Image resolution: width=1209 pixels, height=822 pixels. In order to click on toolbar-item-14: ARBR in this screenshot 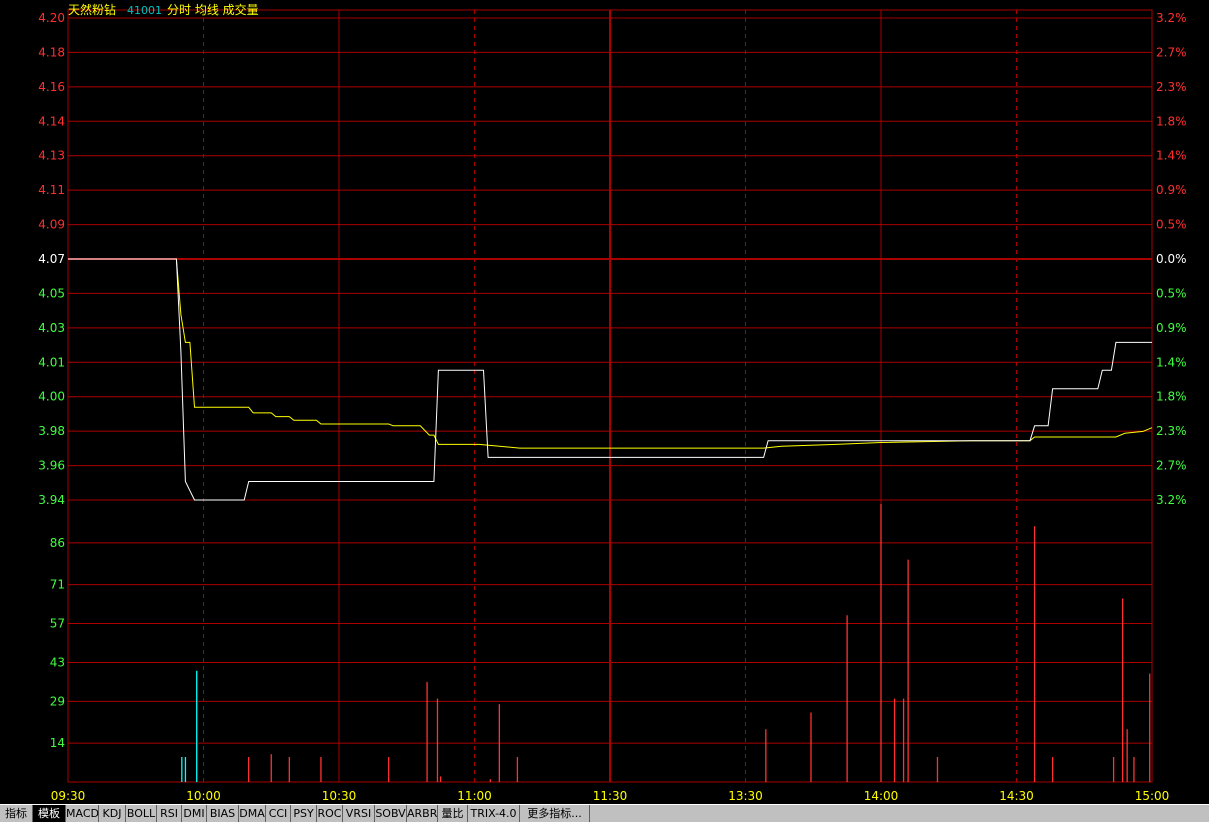, I will do `click(422, 813)`.